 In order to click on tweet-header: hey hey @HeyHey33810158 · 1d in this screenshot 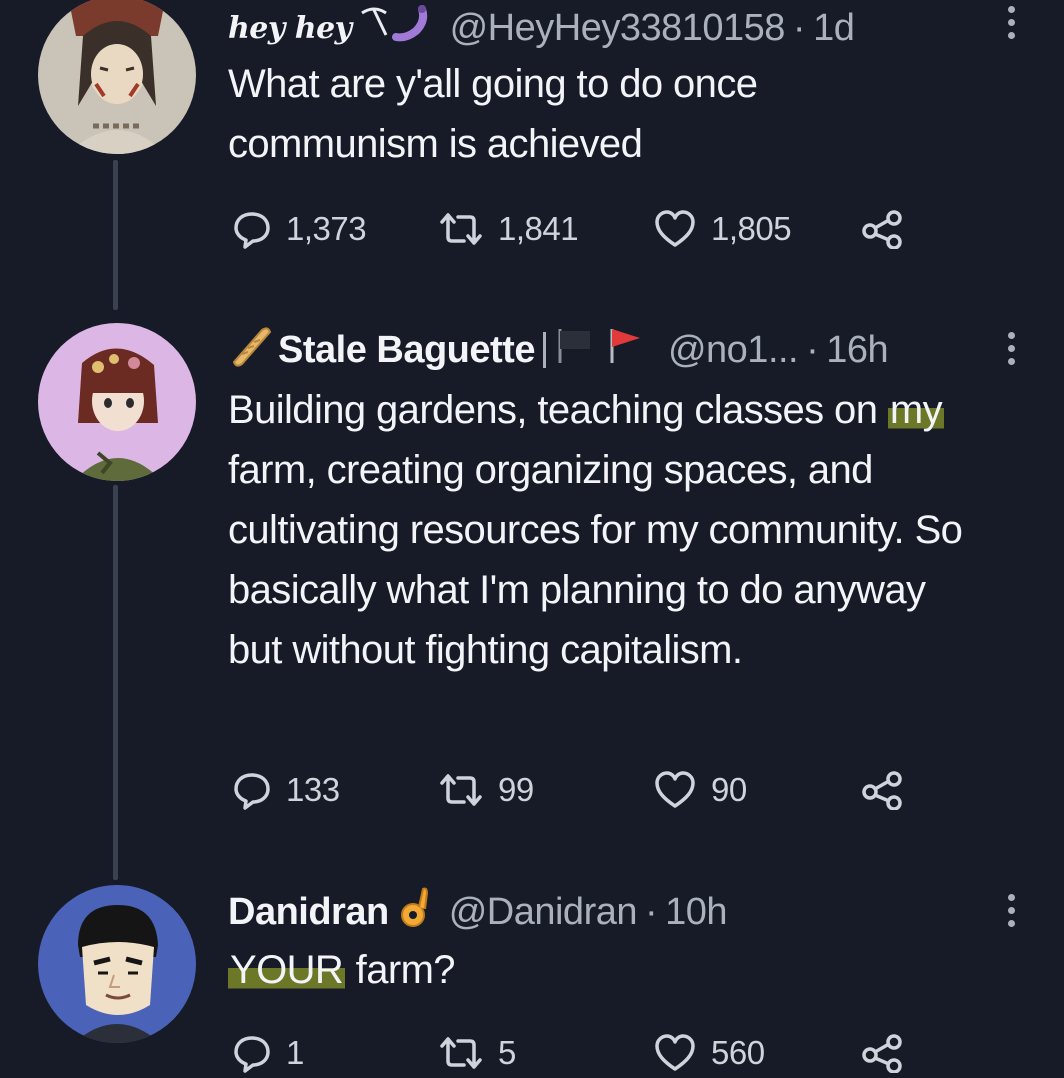, I will do `click(541, 28)`.